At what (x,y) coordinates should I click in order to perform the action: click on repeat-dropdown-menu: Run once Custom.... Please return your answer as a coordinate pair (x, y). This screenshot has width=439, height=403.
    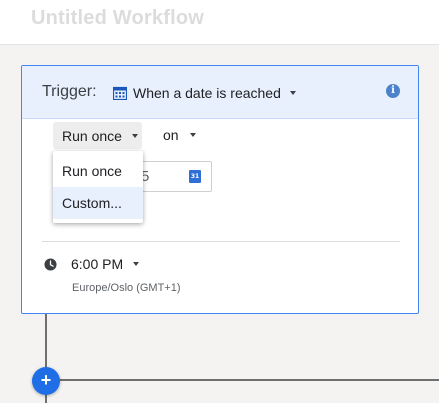
    Looking at the image, I should click on (98, 187).